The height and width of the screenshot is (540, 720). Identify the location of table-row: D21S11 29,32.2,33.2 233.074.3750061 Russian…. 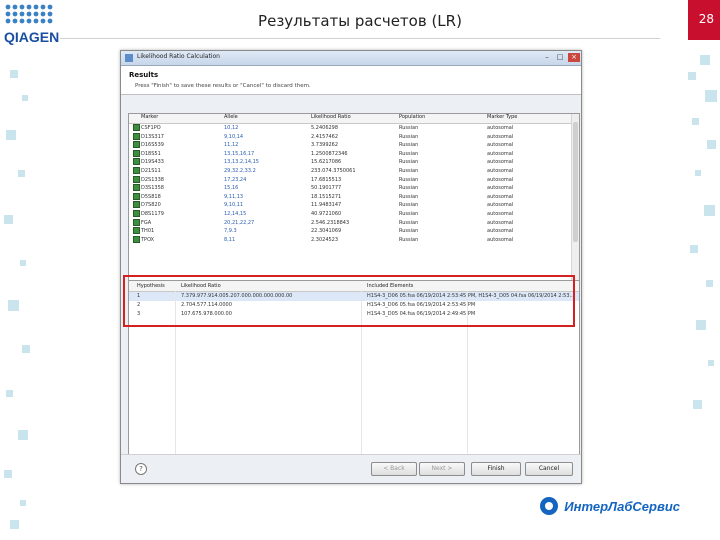
(350, 171).